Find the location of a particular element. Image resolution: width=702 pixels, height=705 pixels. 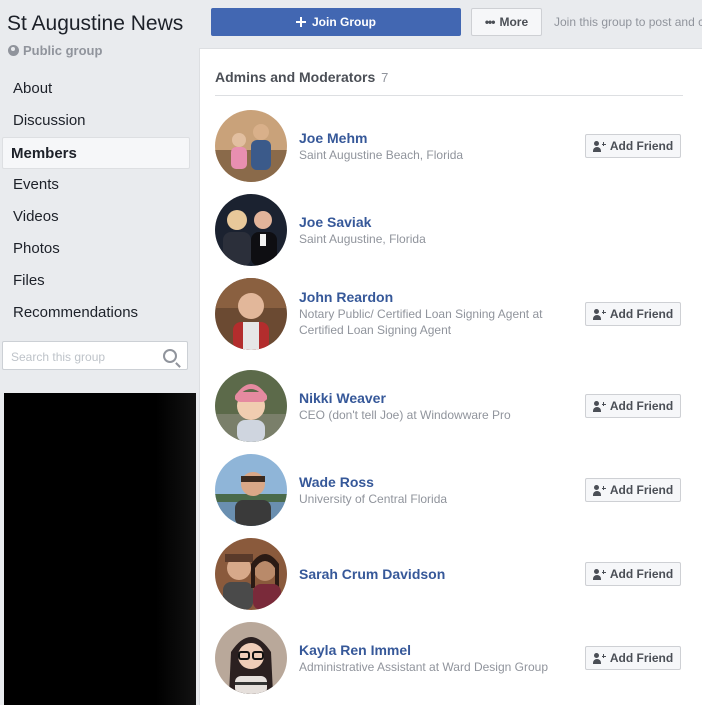

nav-item-events: Events is located at coordinates (96, 185).